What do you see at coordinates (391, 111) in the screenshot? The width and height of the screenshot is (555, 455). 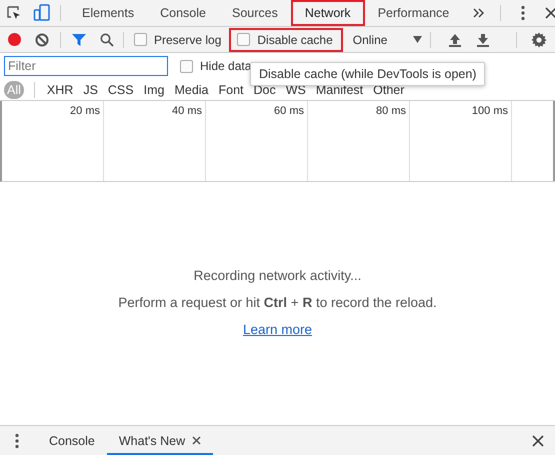 I see `time-tick-label: 80 ms` at bounding box center [391, 111].